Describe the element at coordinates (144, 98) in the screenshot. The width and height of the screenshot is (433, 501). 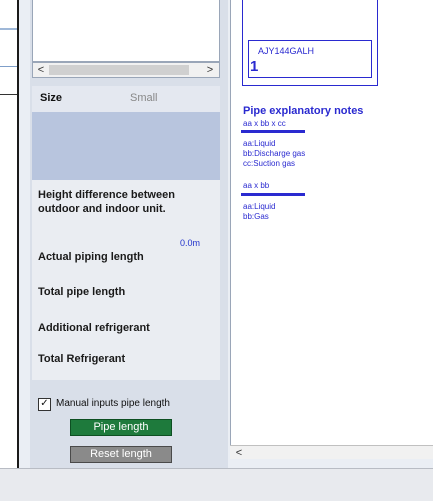
I see `size-value: Small` at that location.